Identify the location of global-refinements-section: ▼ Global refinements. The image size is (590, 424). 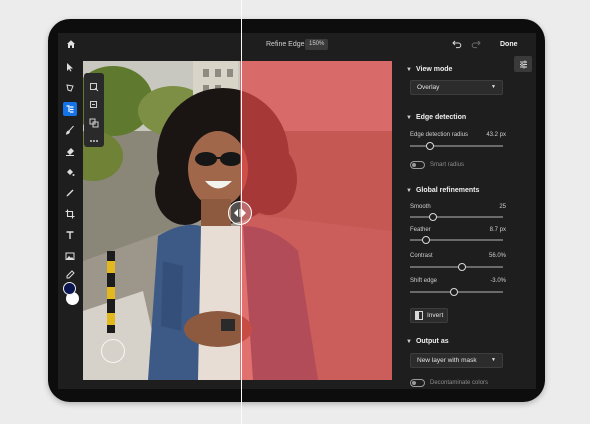
(442, 190).